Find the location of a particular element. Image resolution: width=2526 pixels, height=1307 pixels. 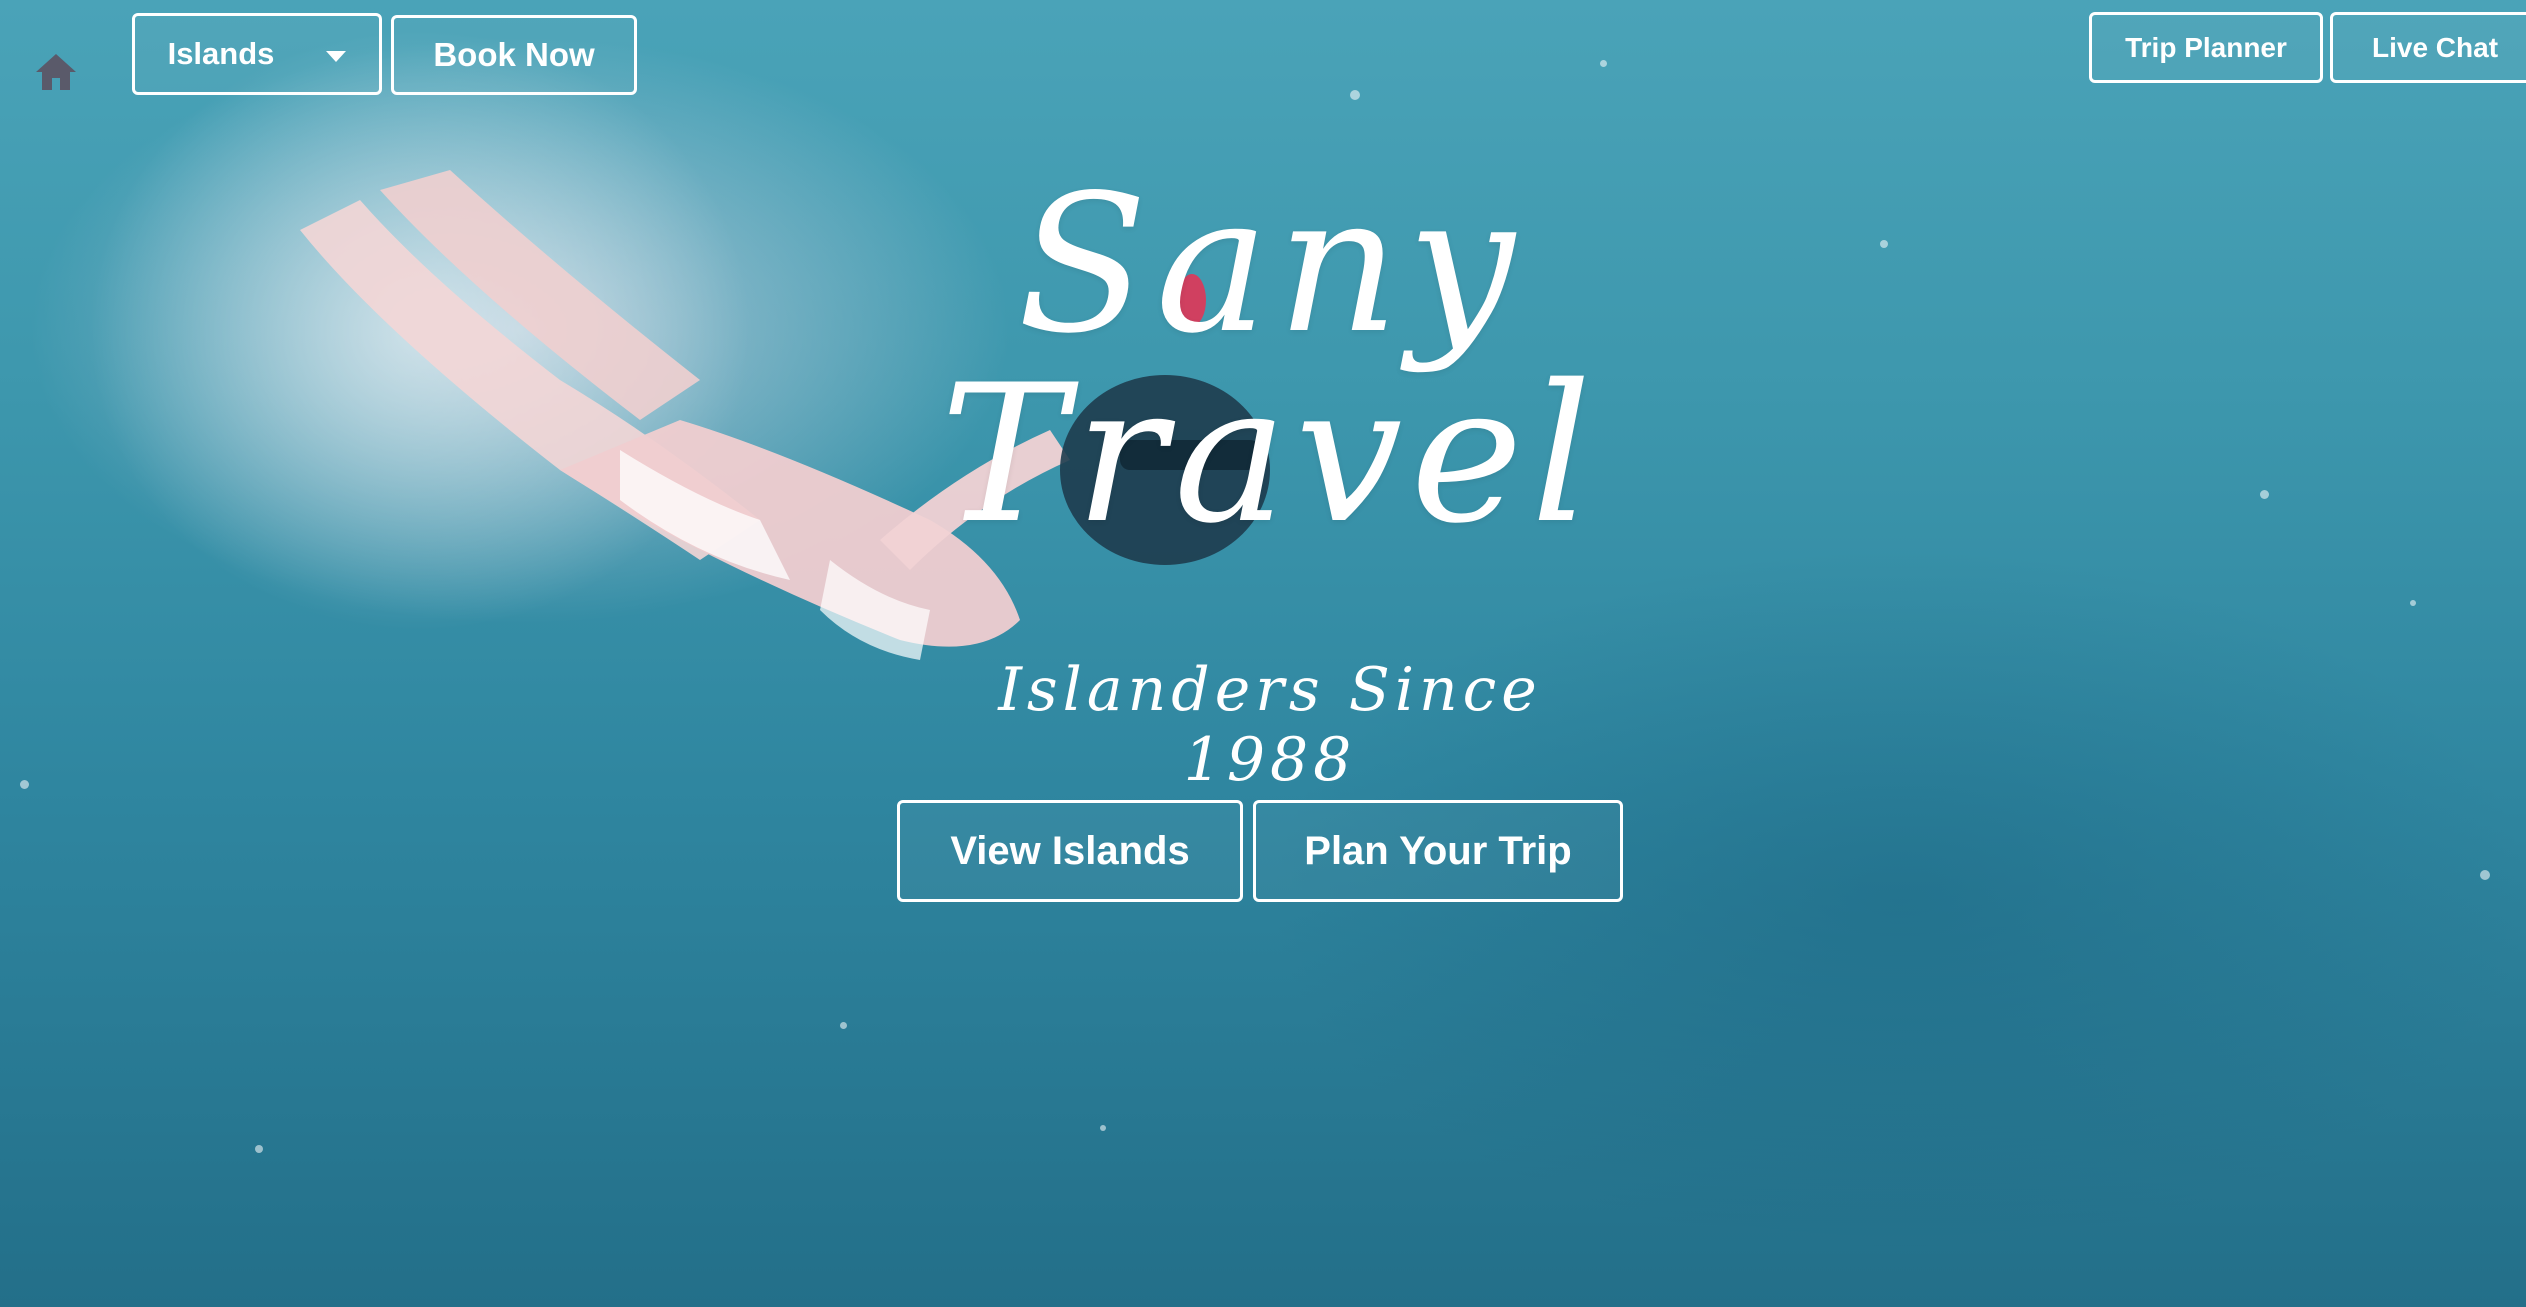

chevron-down-icon is located at coordinates (336, 56).